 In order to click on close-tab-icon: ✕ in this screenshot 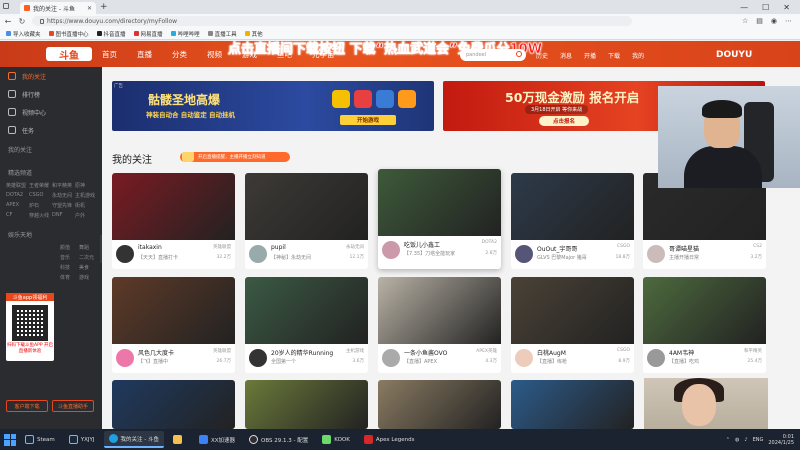, I will do `click(89, 8)`.